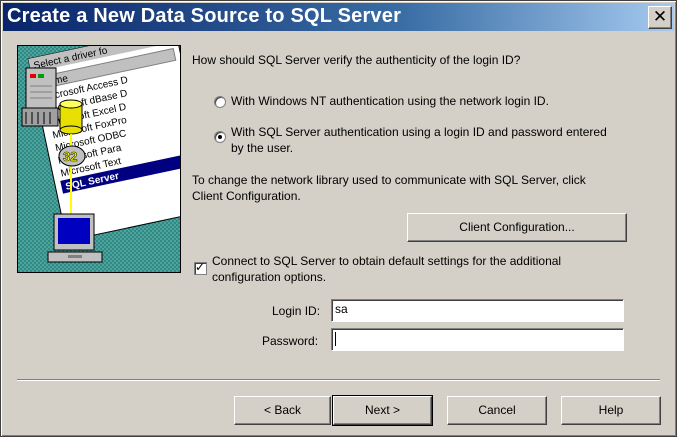 The image size is (677, 437). I want to click on help-label: Help, so click(611, 410).